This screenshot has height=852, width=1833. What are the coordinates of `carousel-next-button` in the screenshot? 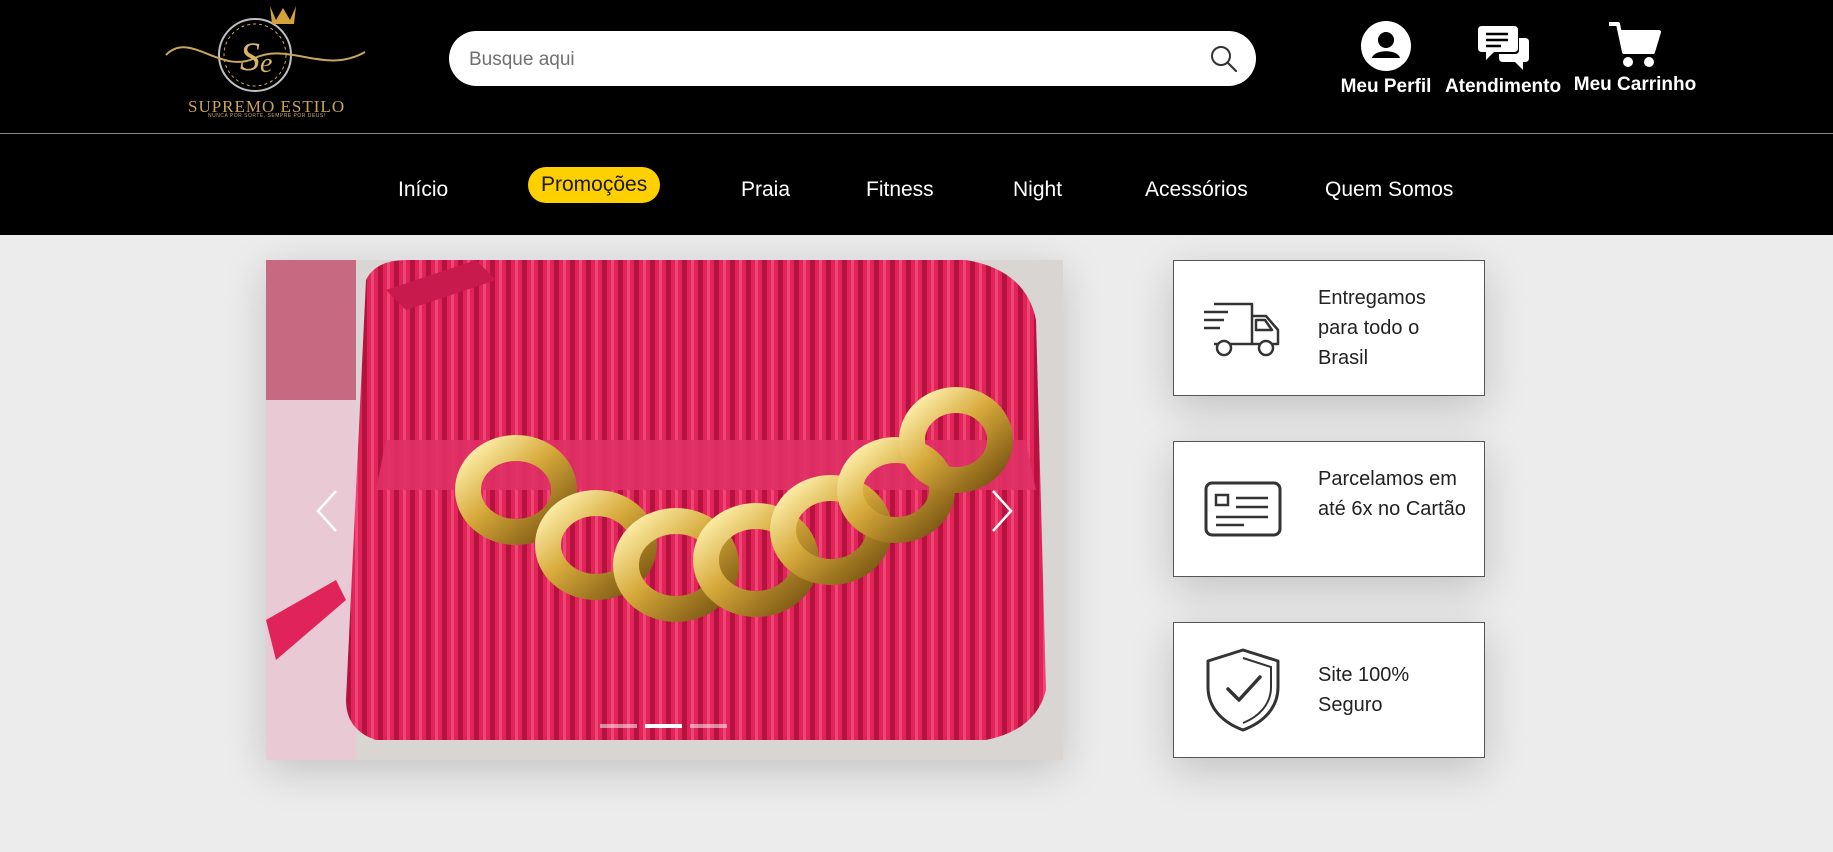 It's located at (1001, 511).